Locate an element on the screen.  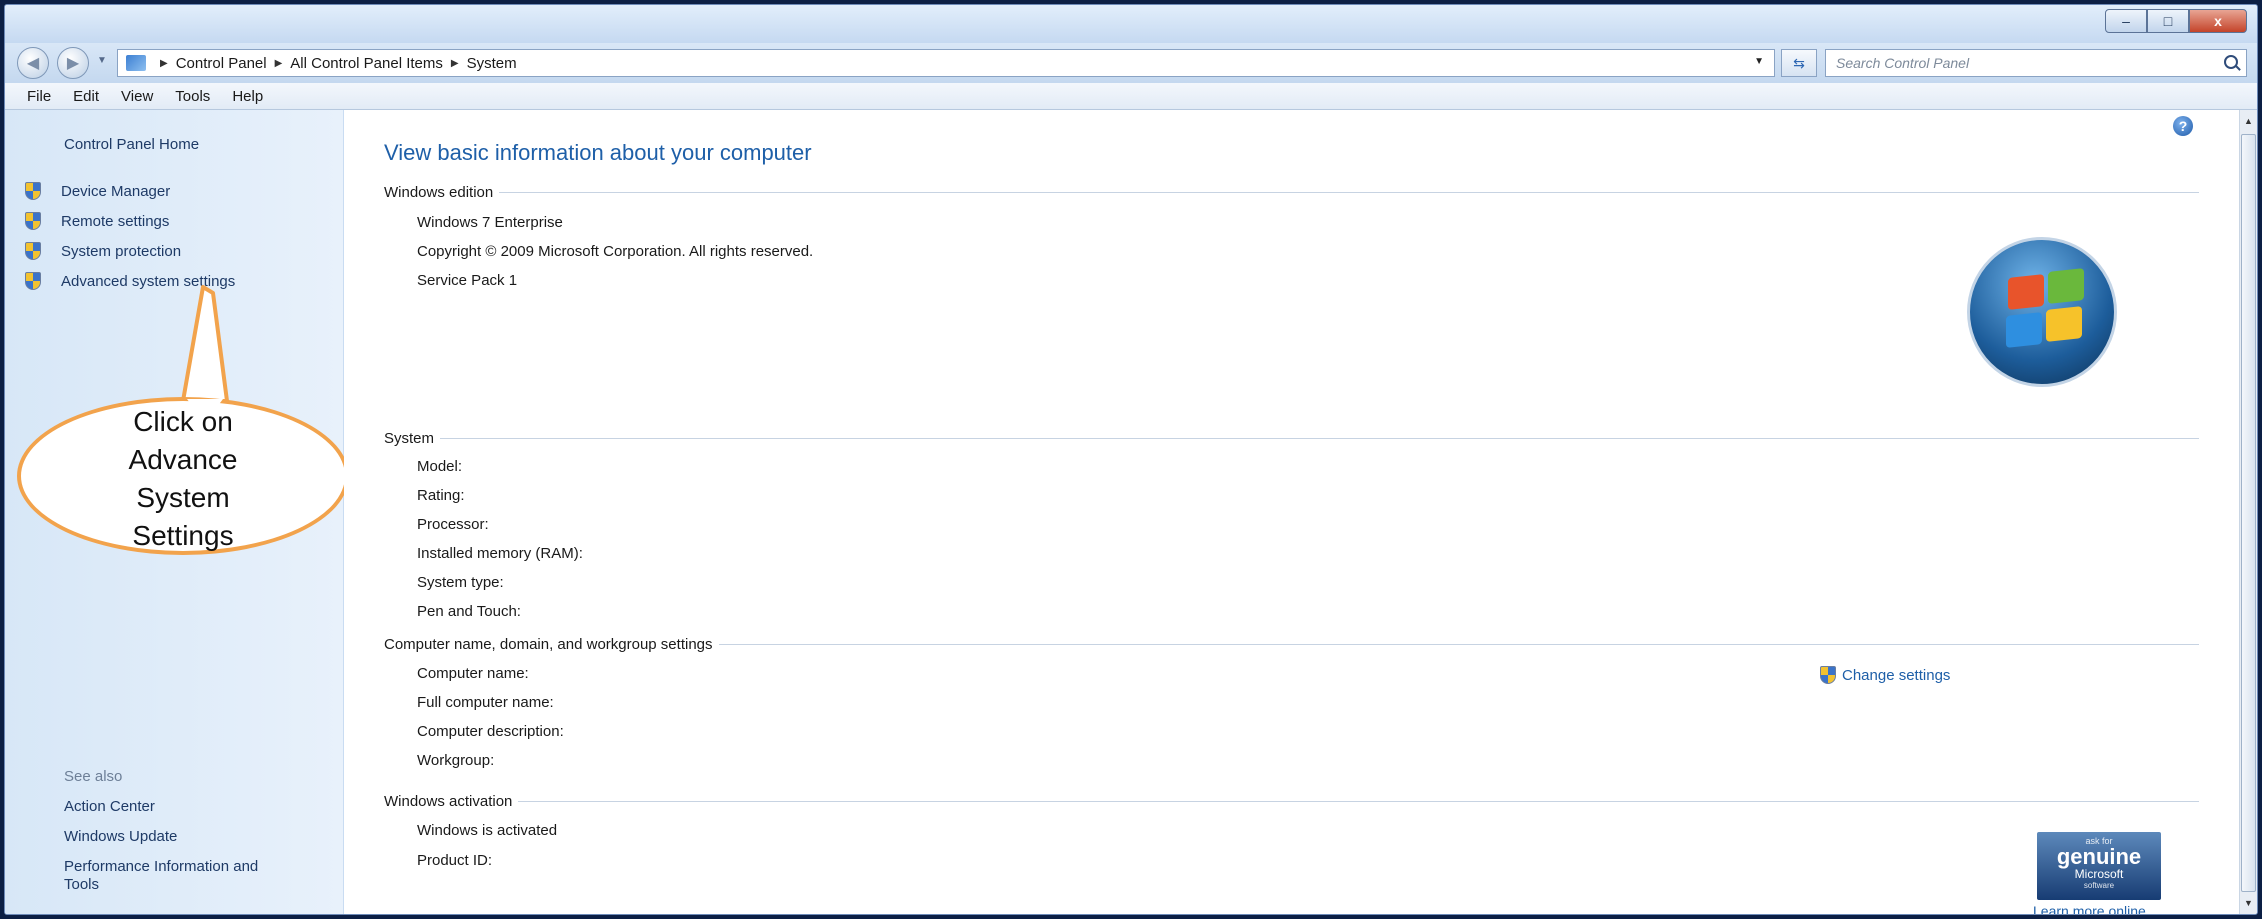
system-type-label: System type: is located at coordinates (460, 582).